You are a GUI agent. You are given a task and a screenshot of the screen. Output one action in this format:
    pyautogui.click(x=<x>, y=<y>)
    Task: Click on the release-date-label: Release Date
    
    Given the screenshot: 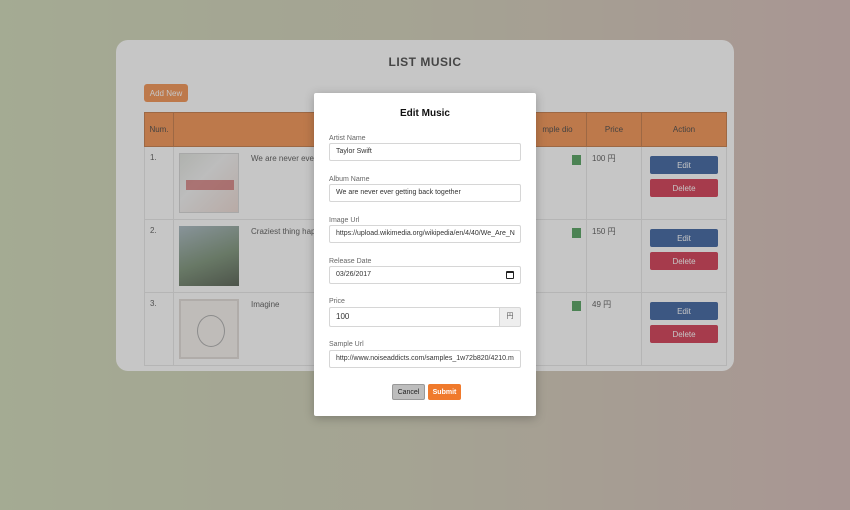 What is the action you would take?
    pyautogui.click(x=350, y=261)
    